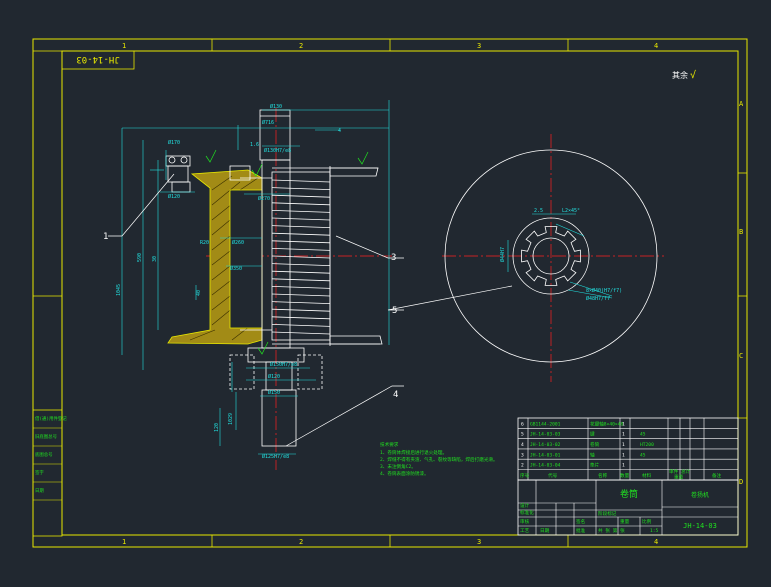 The image size is (771, 587). What do you see at coordinates (413, 452) in the screenshot?
I see `note-line-1: 1、卷筒体焊接后进行退火处理。` at bounding box center [413, 452].